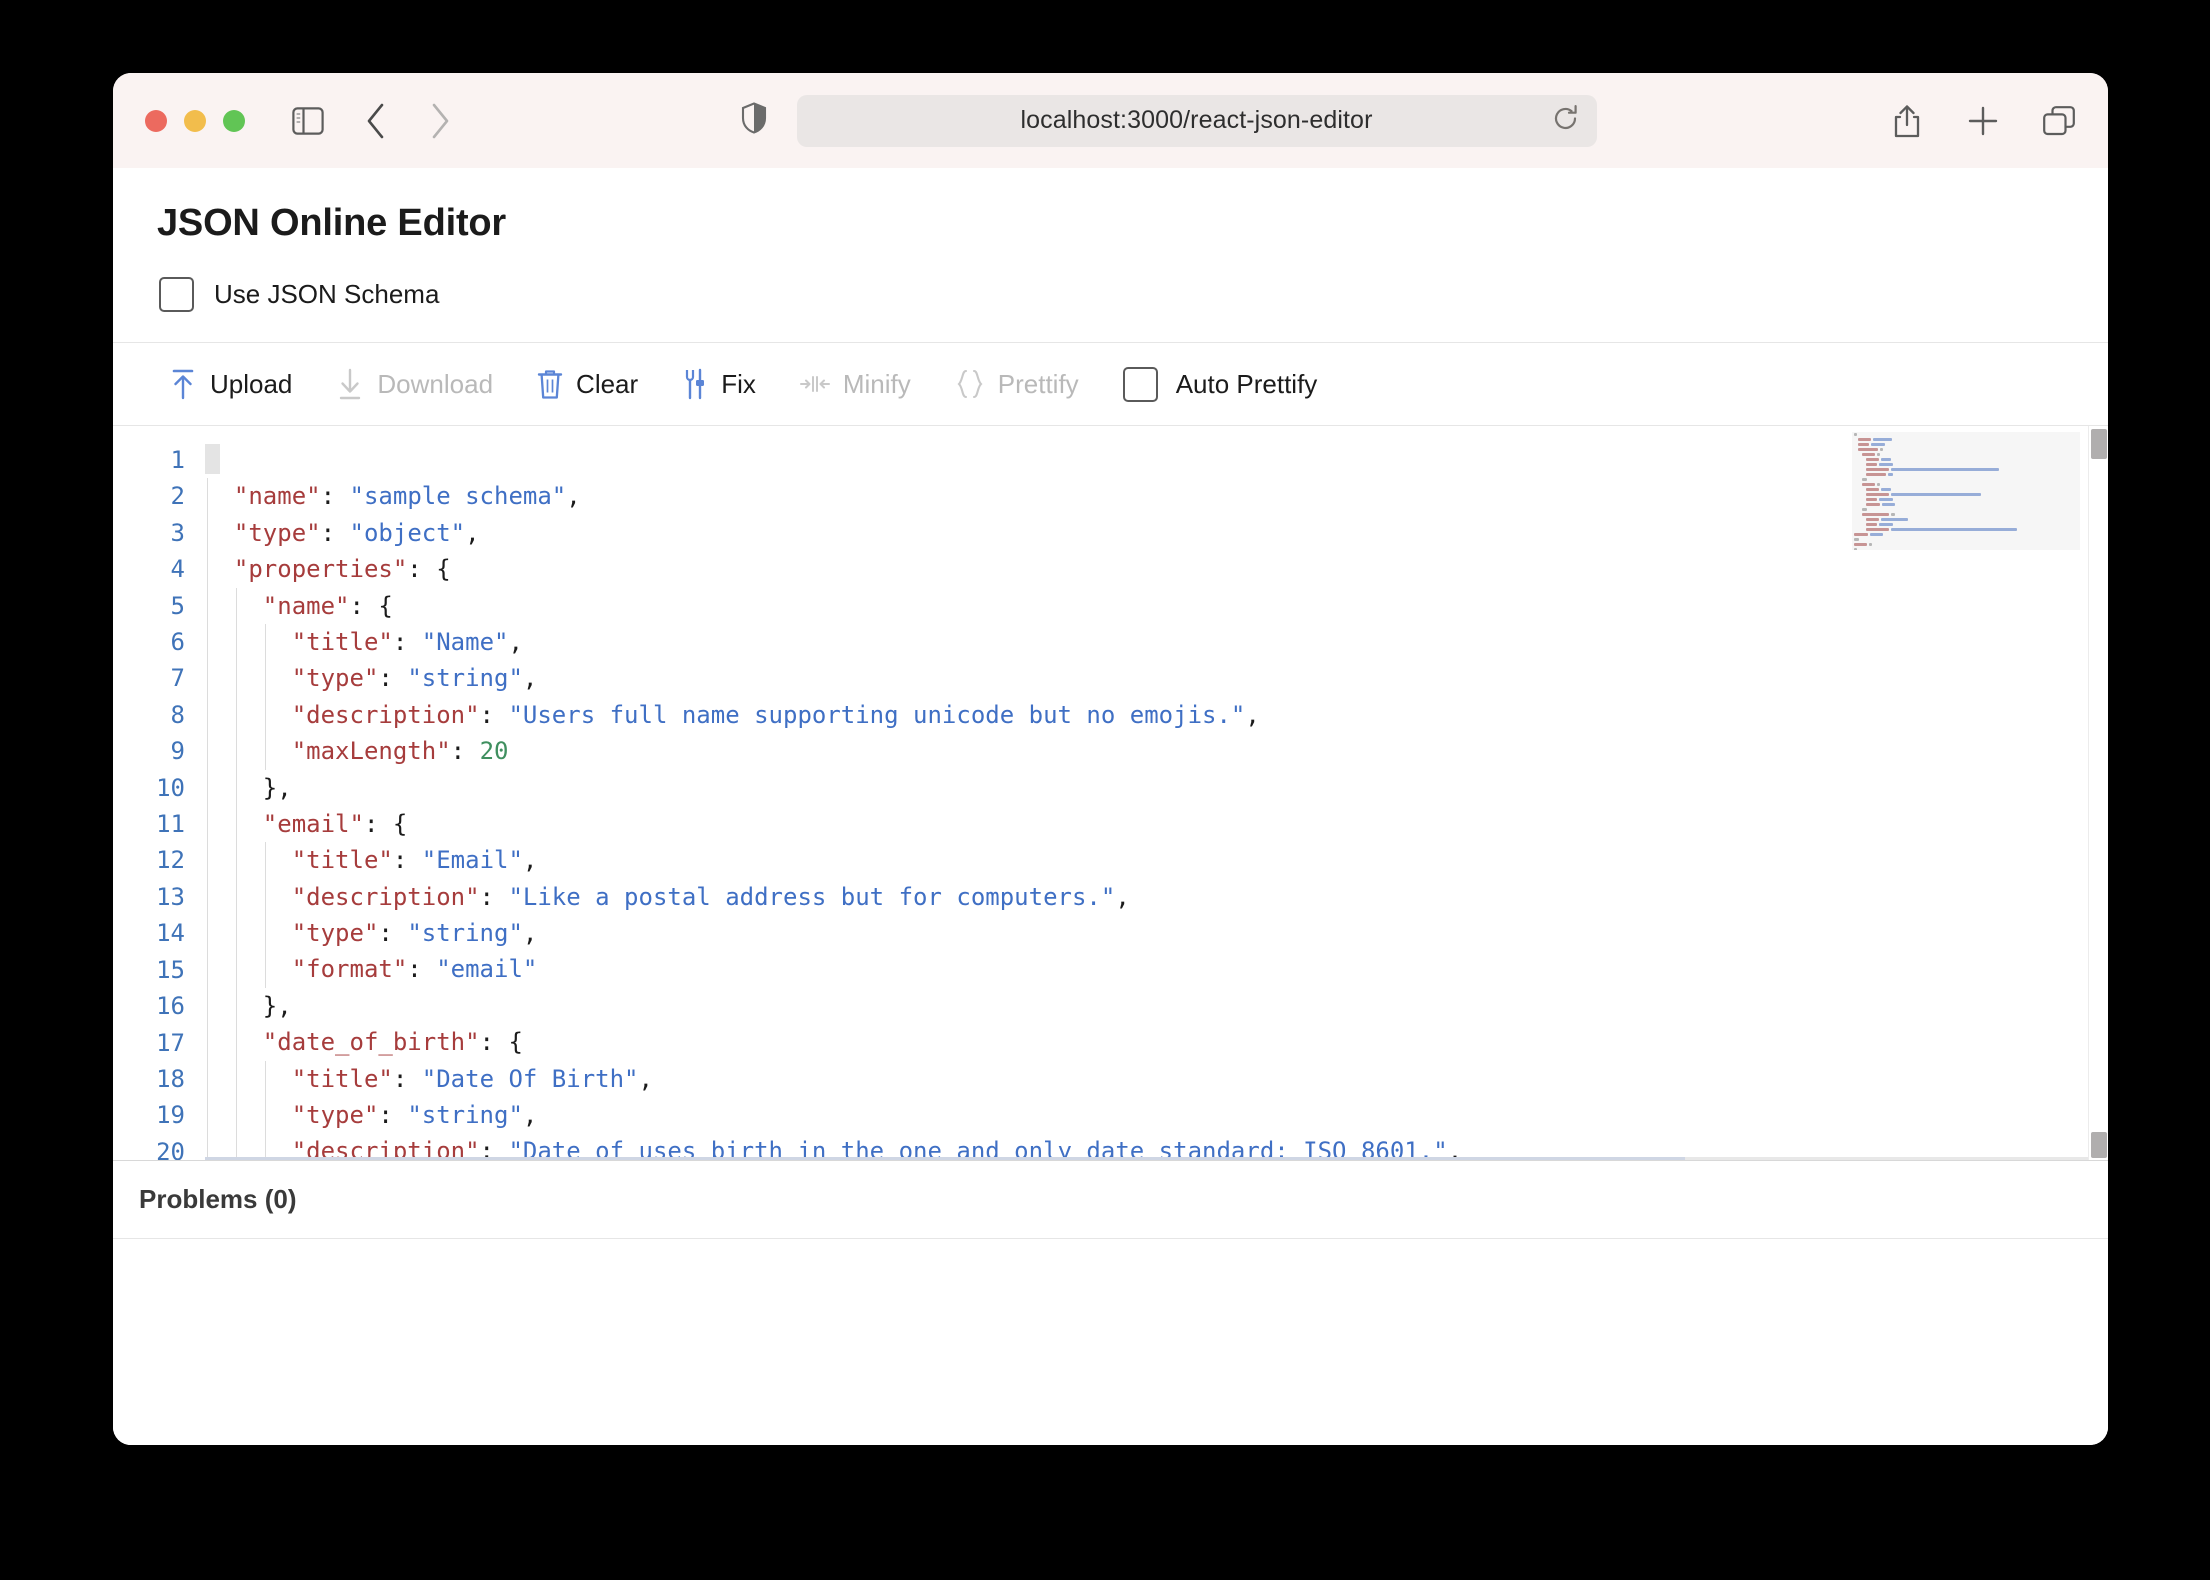 Image resolution: width=2210 pixels, height=1580 pixels. What do you see at coordinates (177, 460) in the screenshot?
I see `line-number: 1` at bounding box center [177, 460].